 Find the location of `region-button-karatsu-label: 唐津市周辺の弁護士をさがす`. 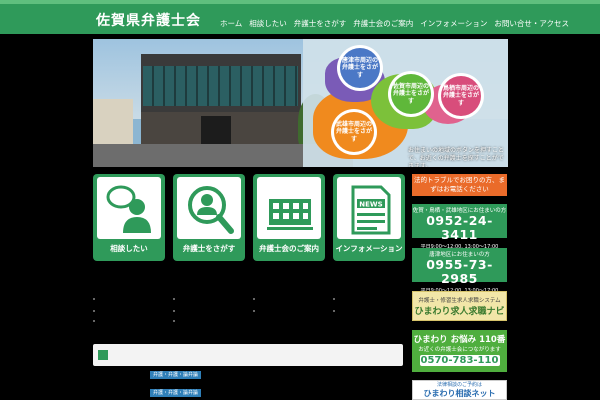

region-button-karatsu-label: 唐津市周辺の弁護士をさがす is located at coordinates (360, 68).